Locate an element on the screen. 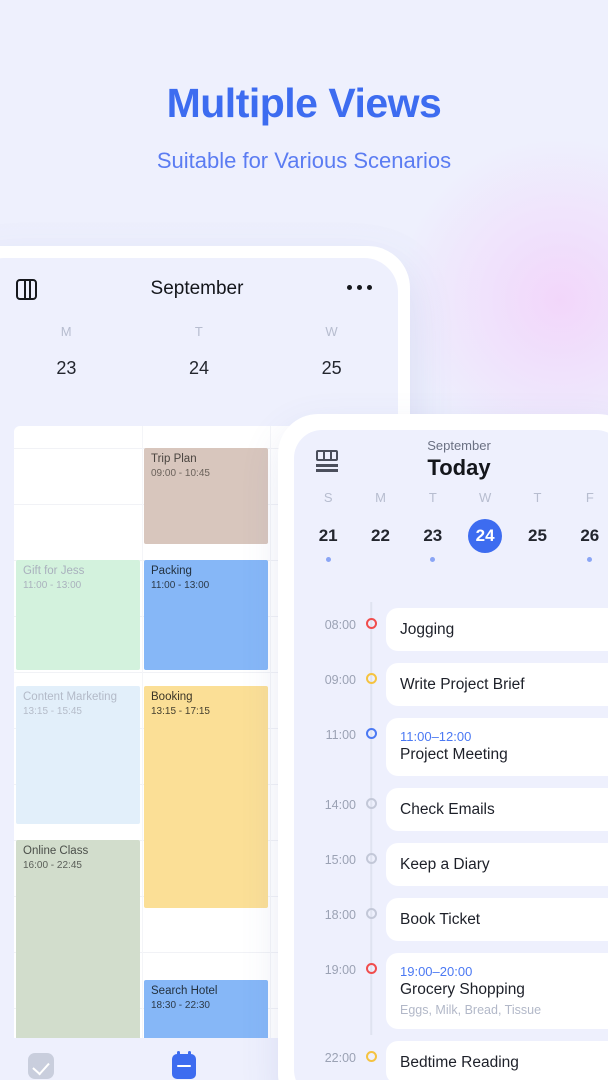 The width and height of the screenshot is (608, 1080). agenda-item-title: Jogging is located at coordinates (427, 629).